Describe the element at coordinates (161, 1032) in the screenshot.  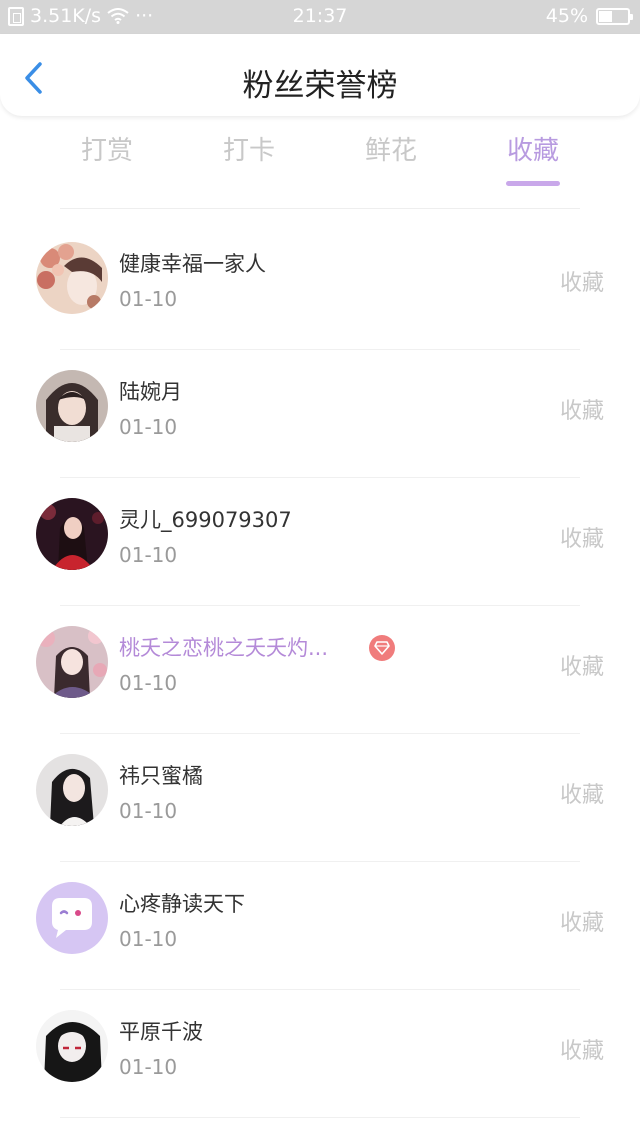
I see `fan-name: 平原千波` at that location.